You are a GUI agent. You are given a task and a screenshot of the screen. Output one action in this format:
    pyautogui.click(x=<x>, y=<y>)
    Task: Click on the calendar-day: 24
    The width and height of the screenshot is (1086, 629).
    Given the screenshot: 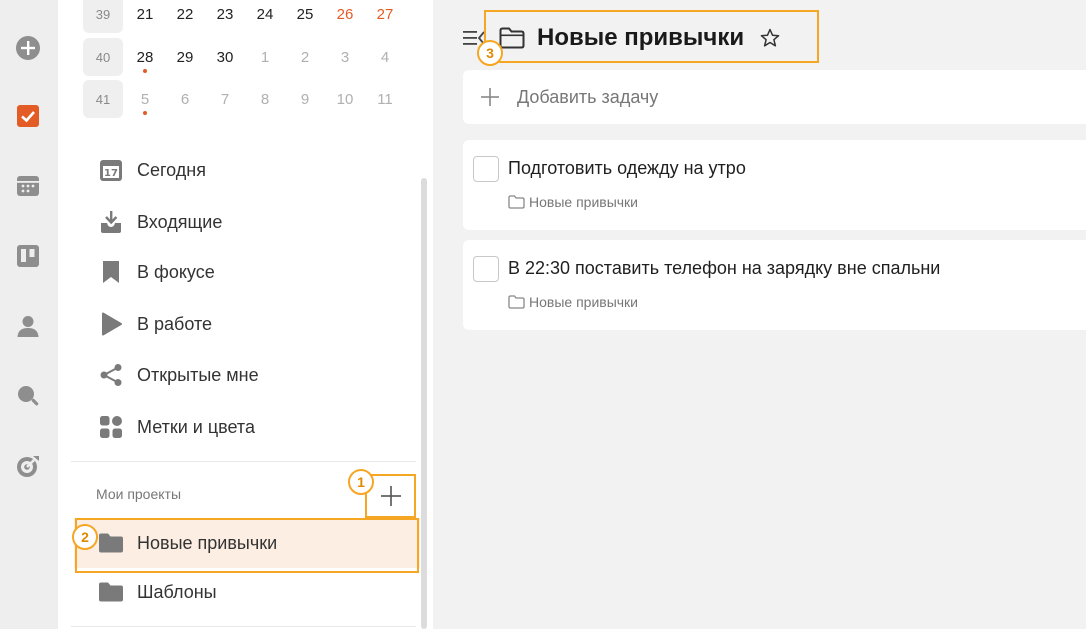 What is the action you would take?
    pyautogui.click(x=265, y=16)
    